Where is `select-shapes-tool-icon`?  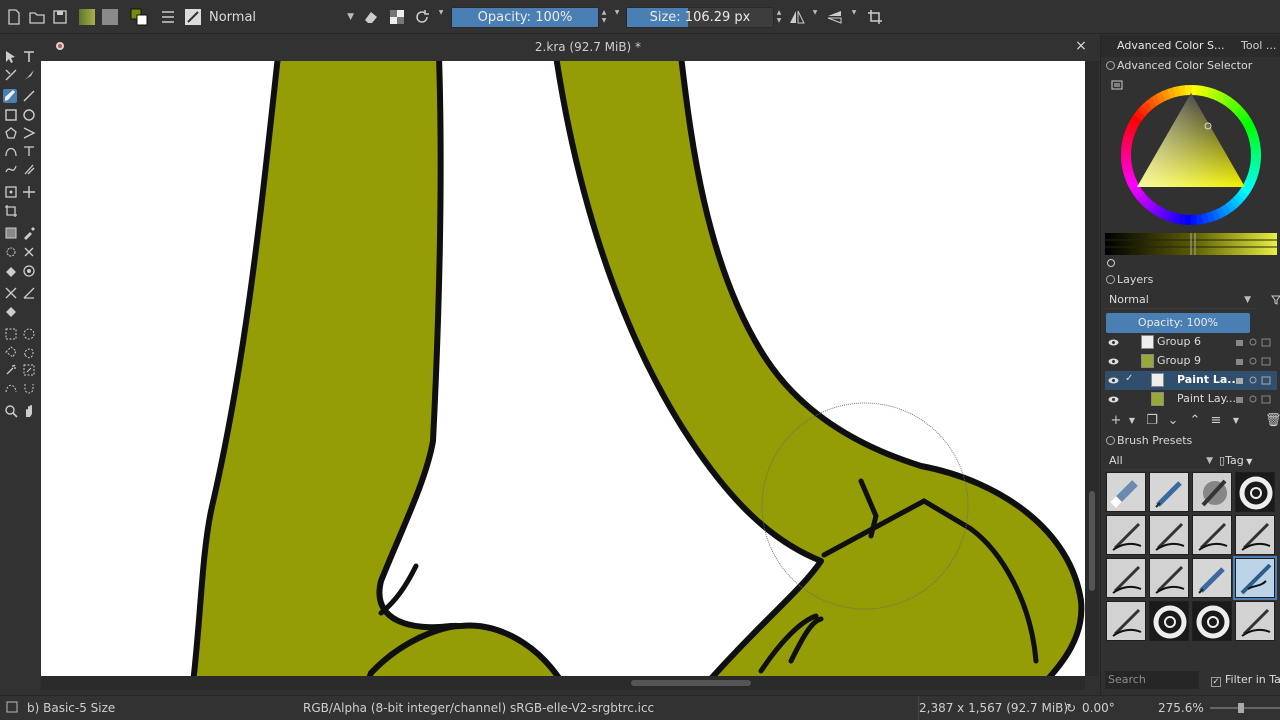 select-shapes-tool-icon is located at coordinates (11, 57).